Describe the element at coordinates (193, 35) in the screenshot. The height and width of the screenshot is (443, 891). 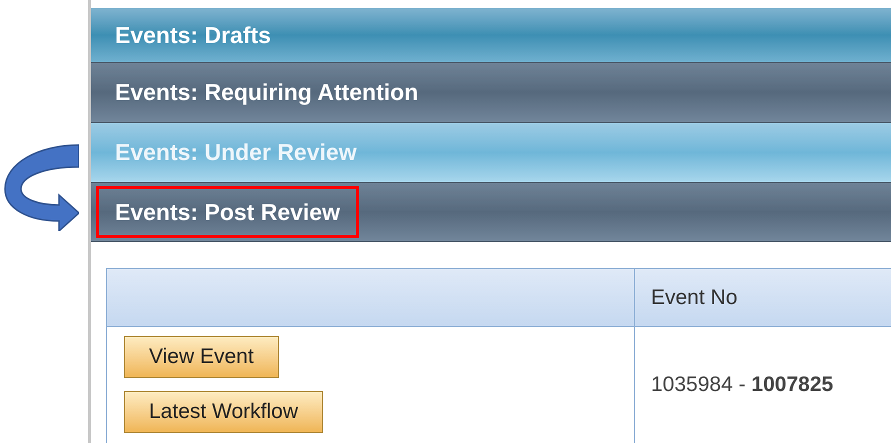
I see `section-title: Events: Drafts` at that location.